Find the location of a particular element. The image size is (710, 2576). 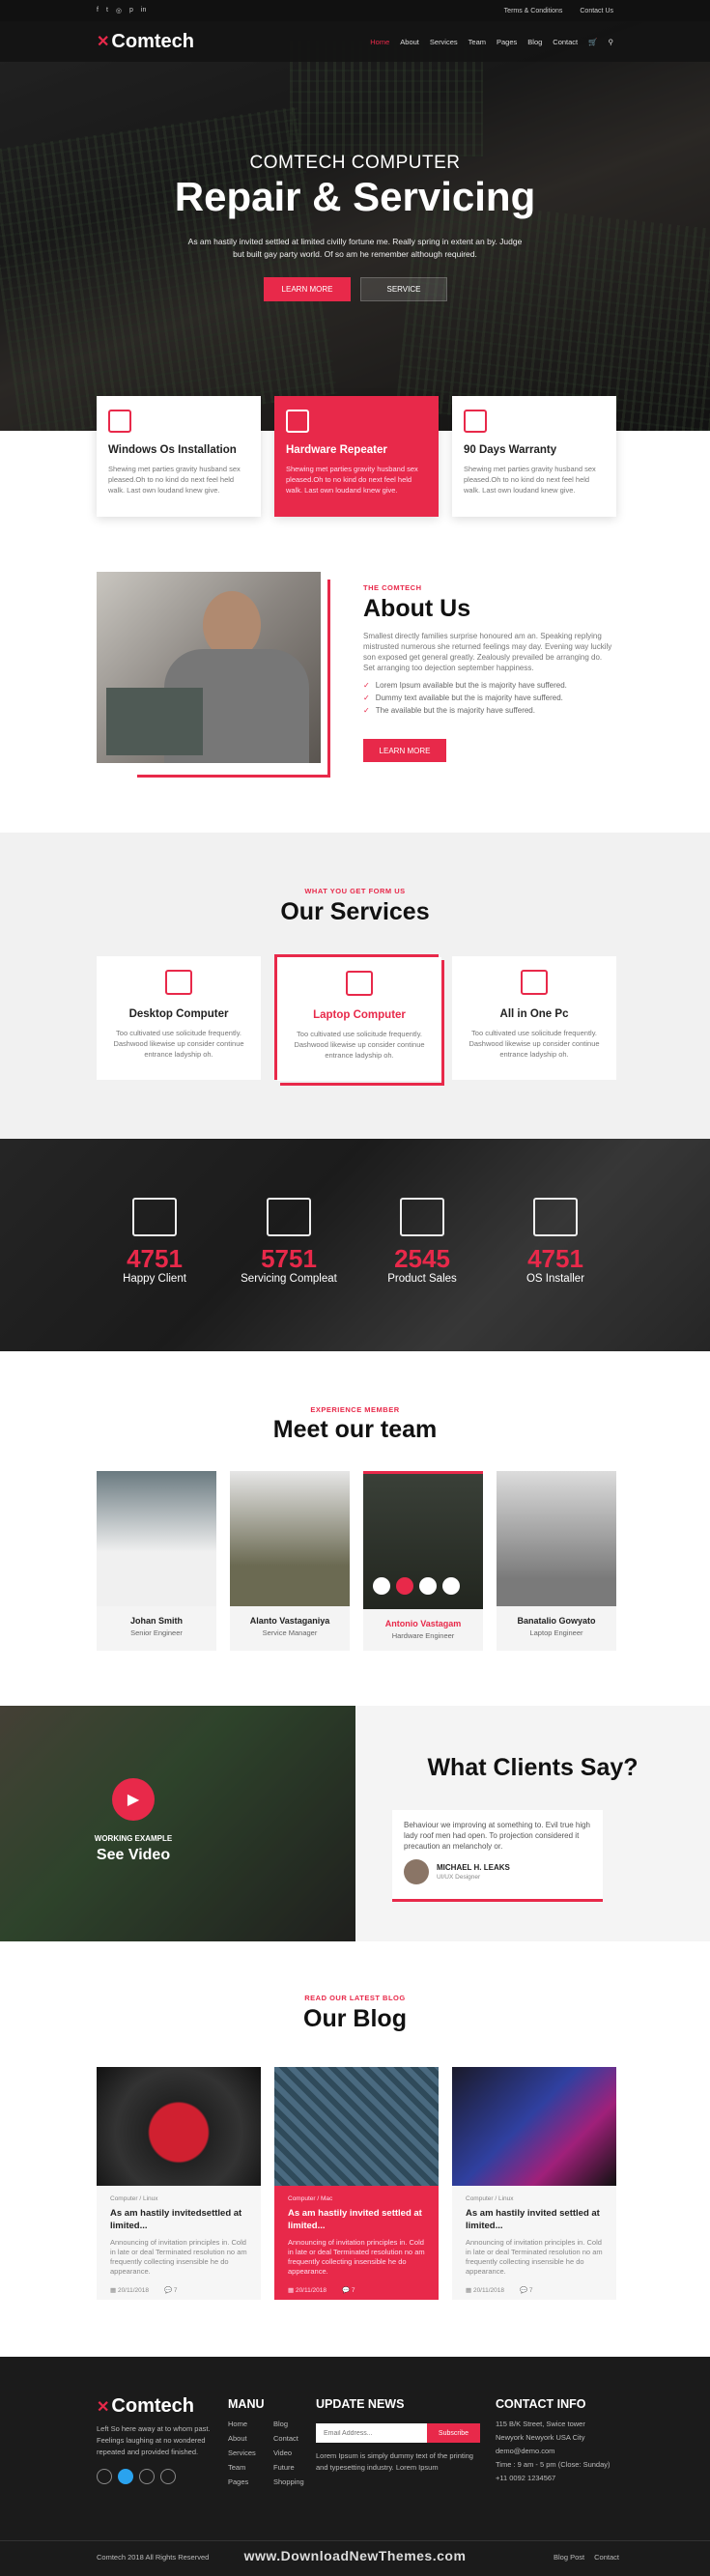

nav-pages: Pages is located at coordinates (507, 42).